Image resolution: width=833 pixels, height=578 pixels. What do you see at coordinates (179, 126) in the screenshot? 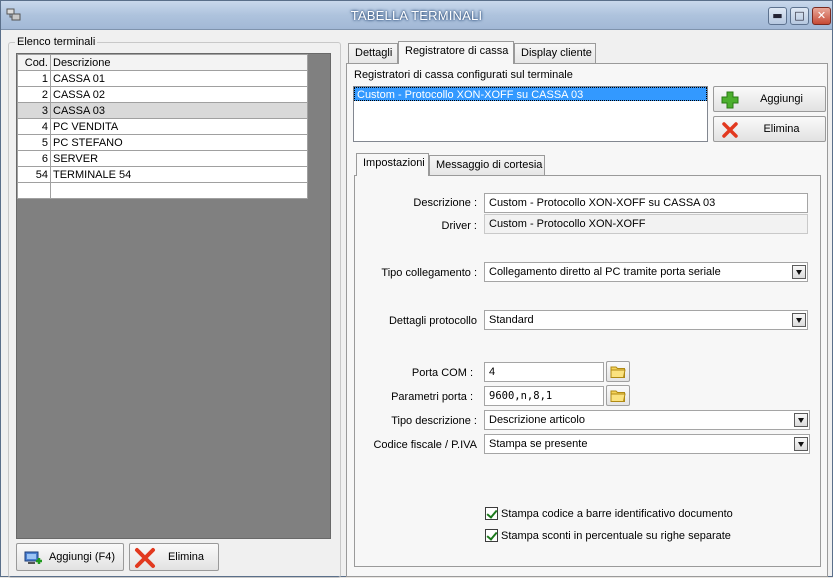
I see `cell-description: PC VENDITA` at bounding box center [179, 126].